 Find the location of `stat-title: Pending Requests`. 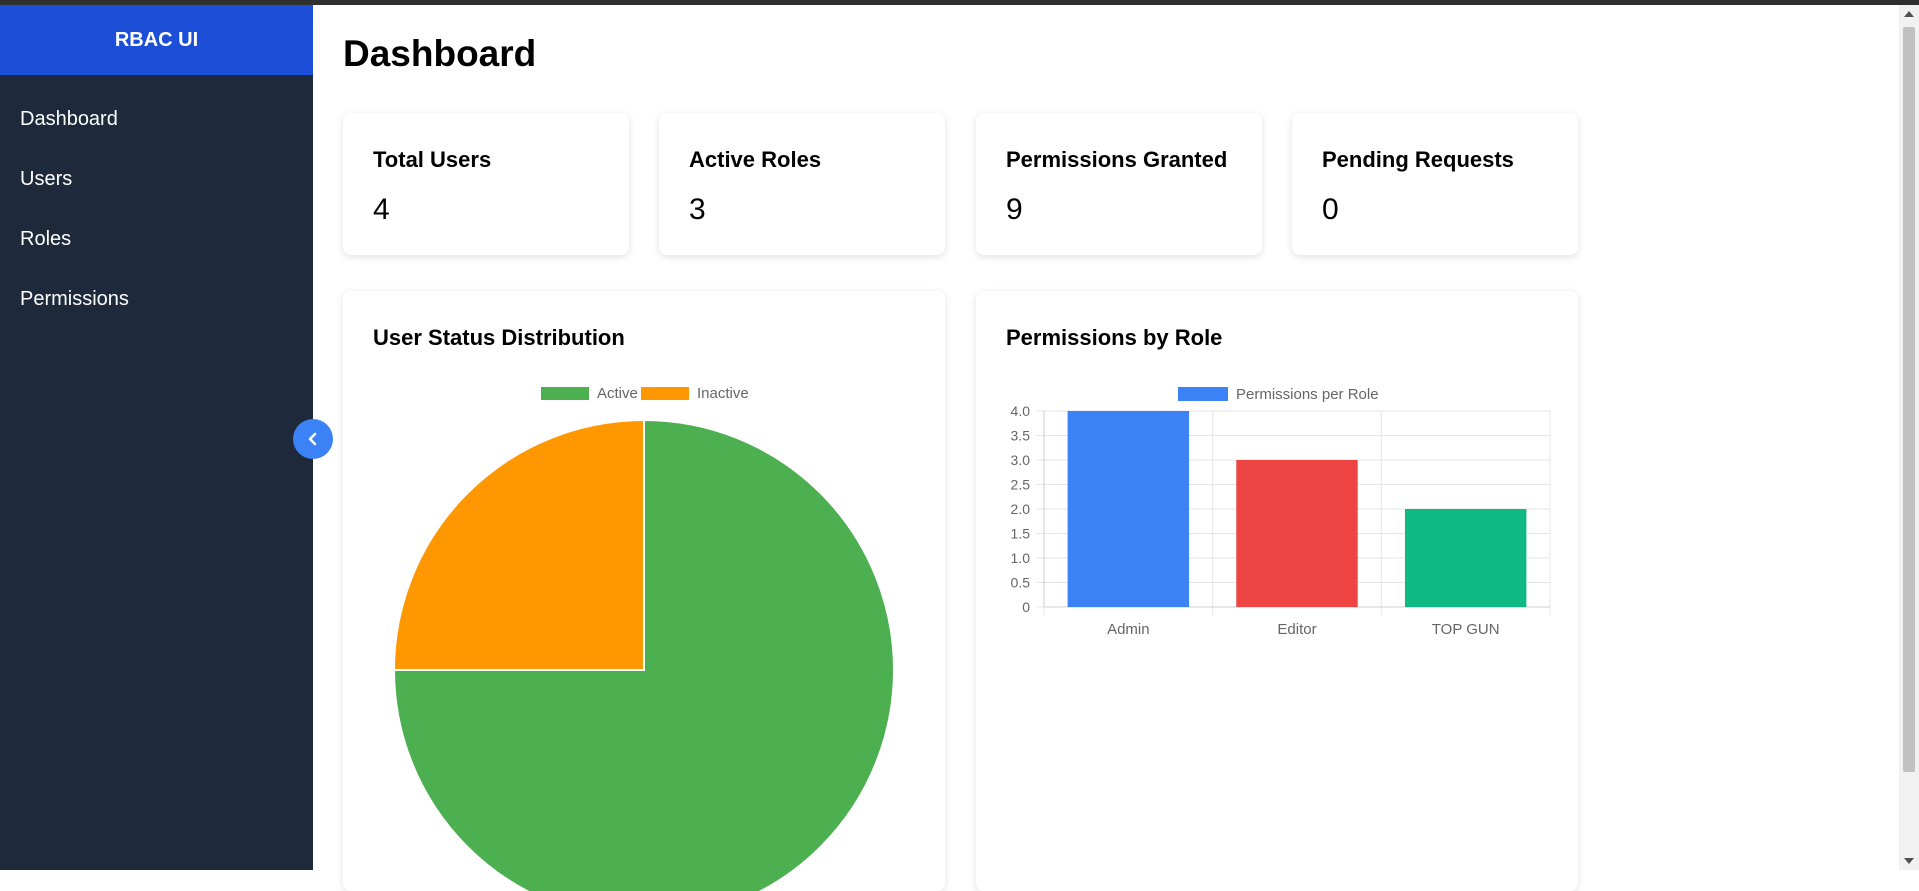

stat-title: Pending Requests is located at coordinates (1418, 160).